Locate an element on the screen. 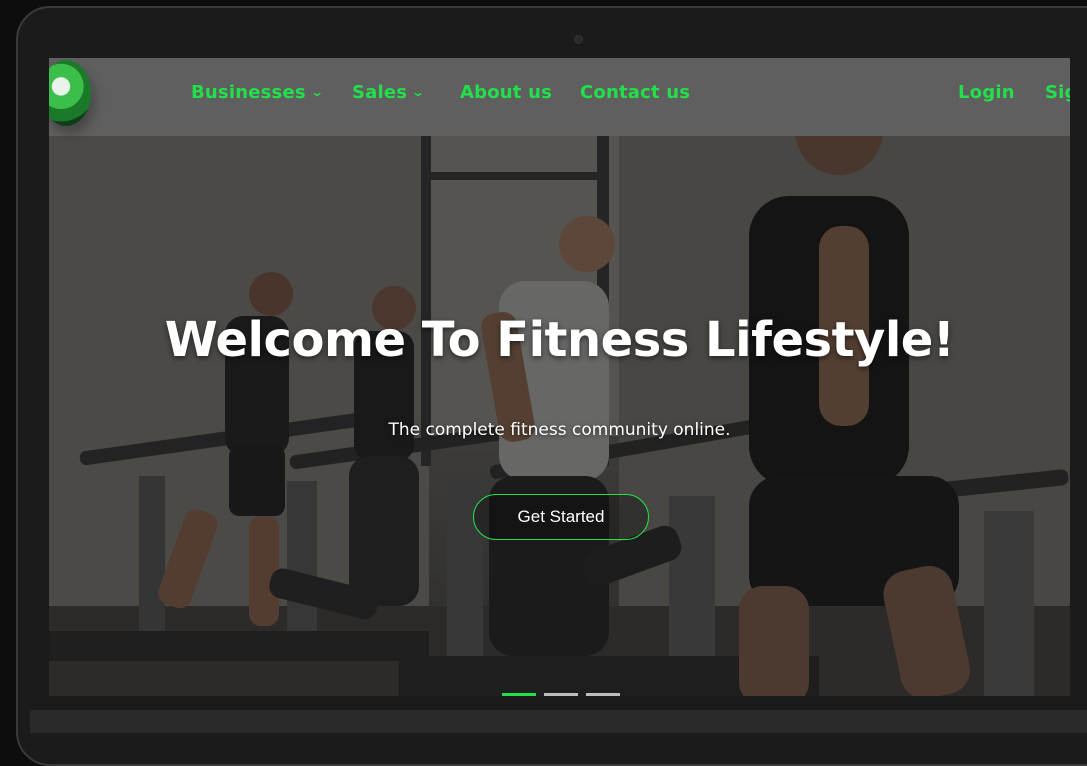 Image resolution: width=1087 pixels, height=766 pixels. nav-item-sales: Sales ⌄ is located at coordinates (389, 92).